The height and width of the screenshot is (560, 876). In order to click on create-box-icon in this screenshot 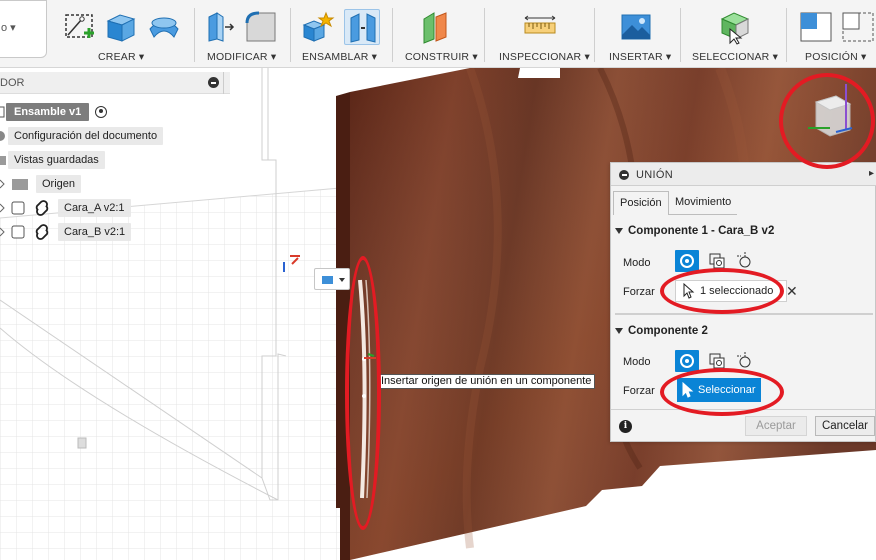, I will do `click(120, 27)`.